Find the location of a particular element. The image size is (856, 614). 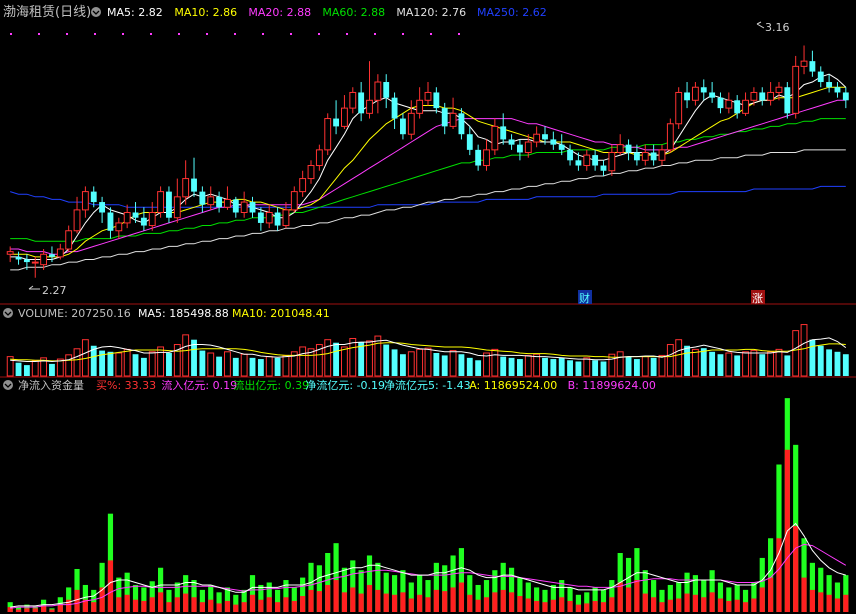

flow-title: 净流入资金量 is located at coordinates (51, 385).